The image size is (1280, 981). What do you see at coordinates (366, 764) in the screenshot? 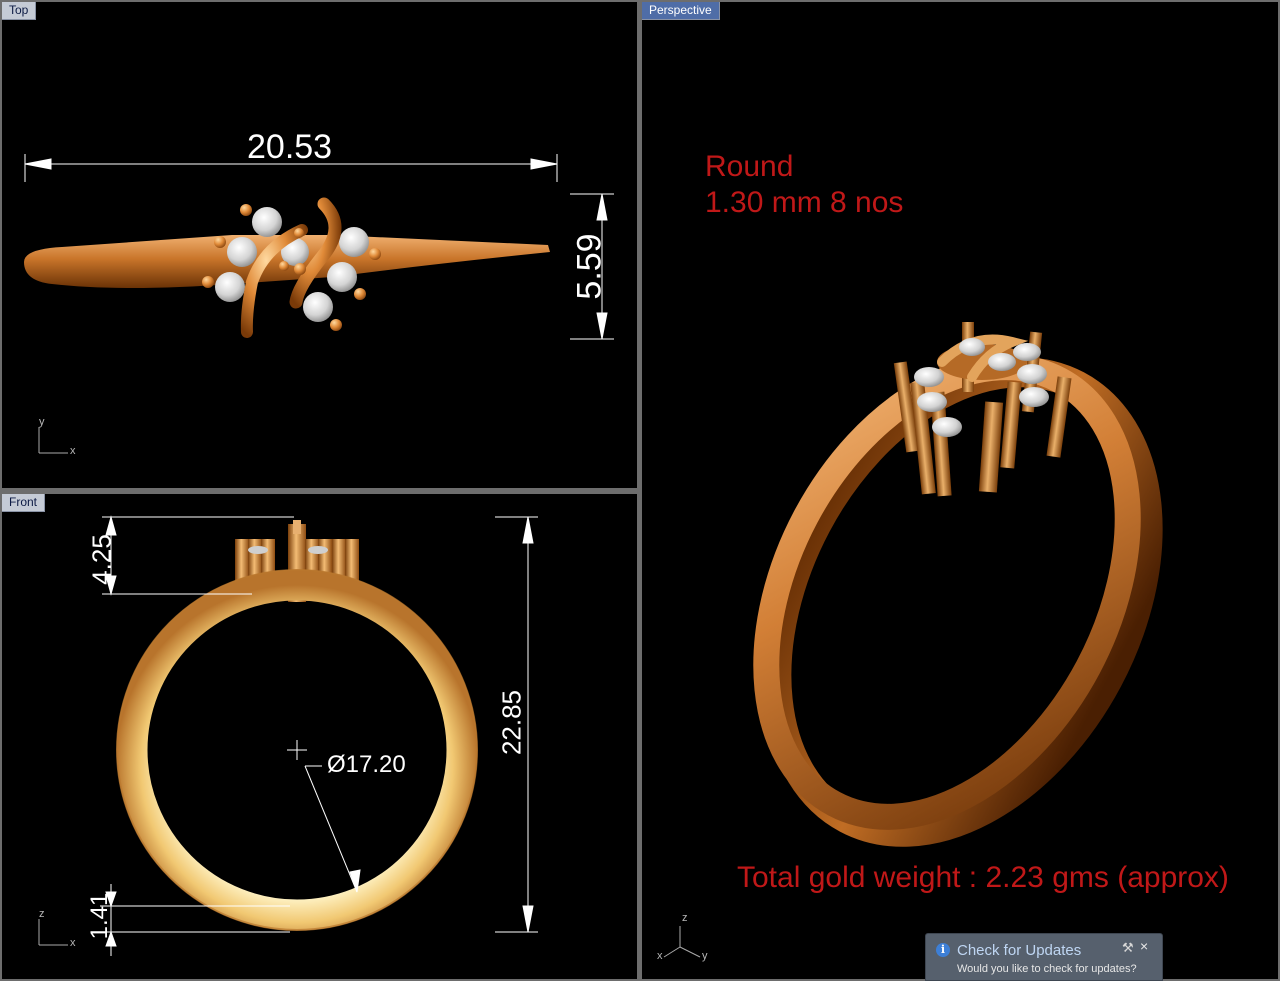
I see `dim-label-diameter: Ø17.20` at bounding box center [366, 764].